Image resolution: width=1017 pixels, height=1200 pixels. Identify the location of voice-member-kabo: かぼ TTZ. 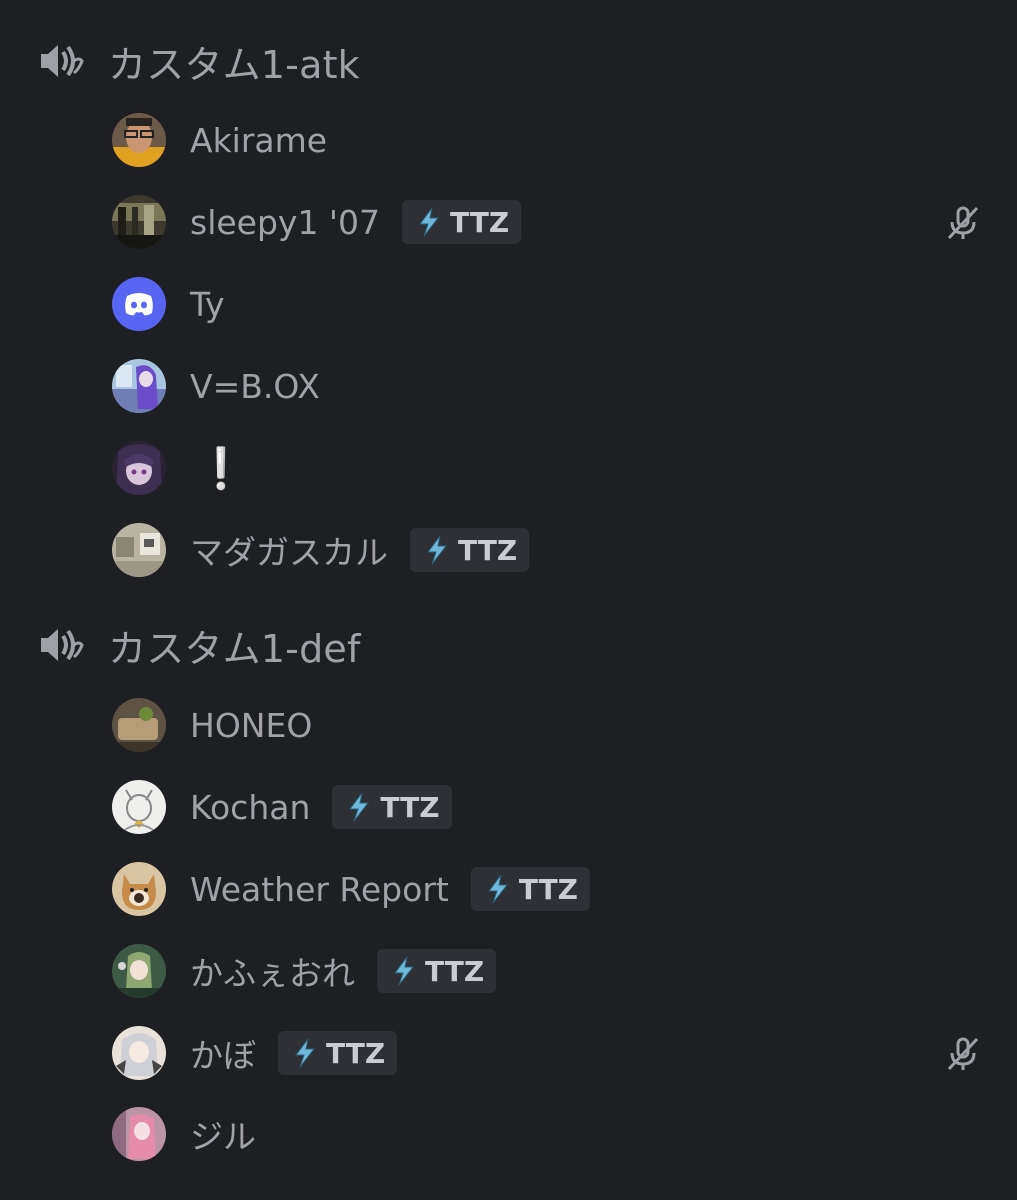
(547, 1053).